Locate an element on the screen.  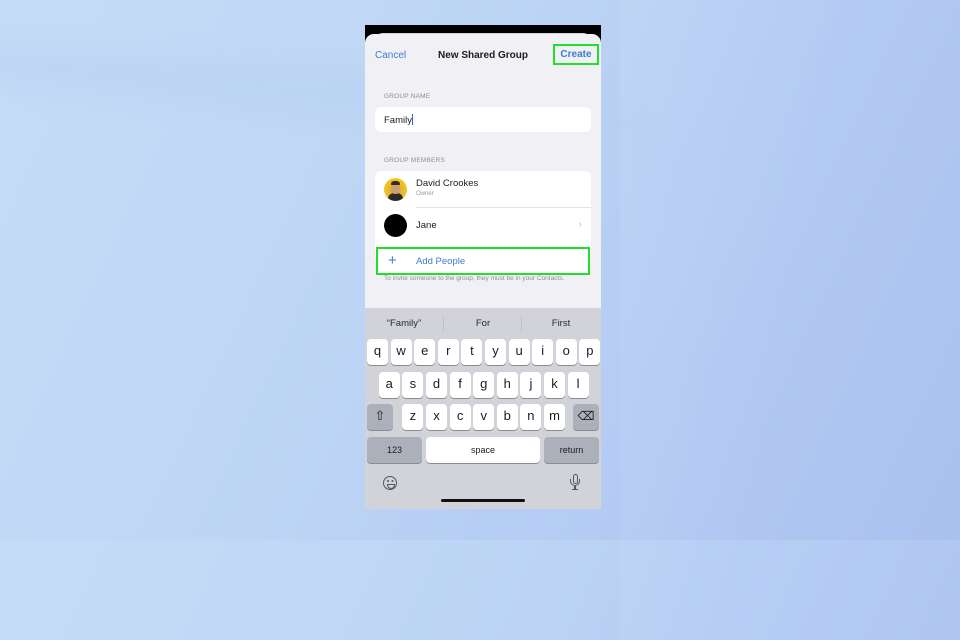
key-f: f is located at coordinates (460, 385).